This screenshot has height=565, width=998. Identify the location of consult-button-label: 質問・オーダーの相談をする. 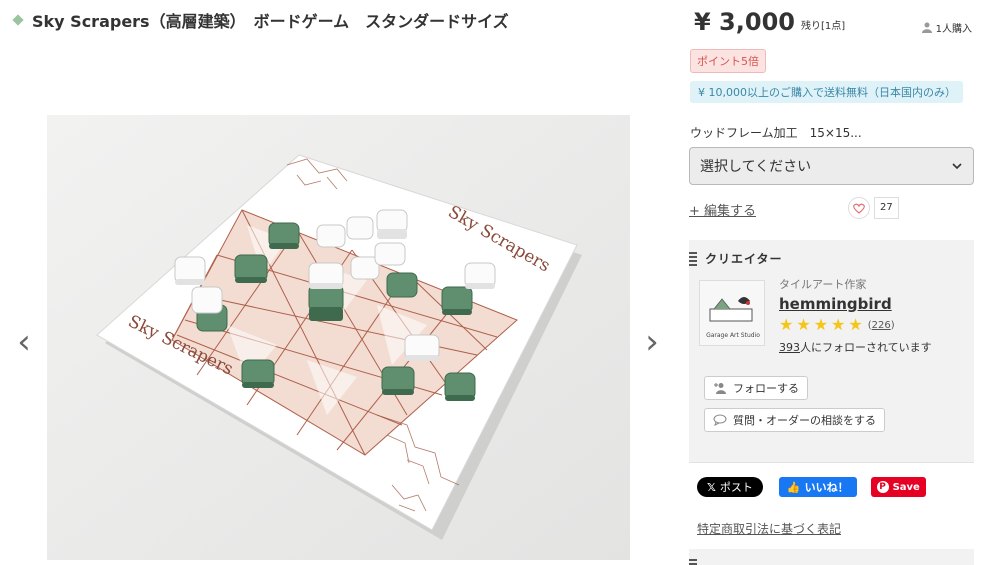
(804, 420).